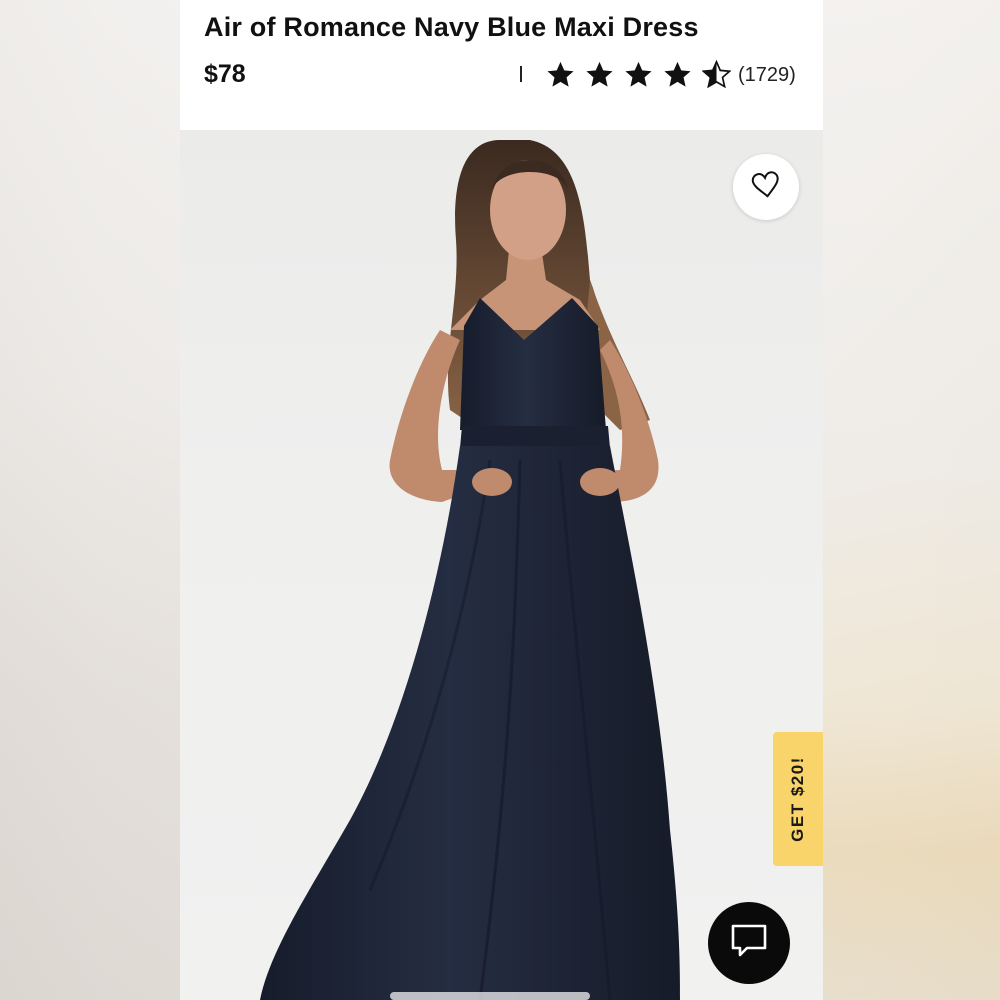 The width and height of the screenshot is (1000, 1000). I want to click on chat-bubble-icon, so click(749, 943).